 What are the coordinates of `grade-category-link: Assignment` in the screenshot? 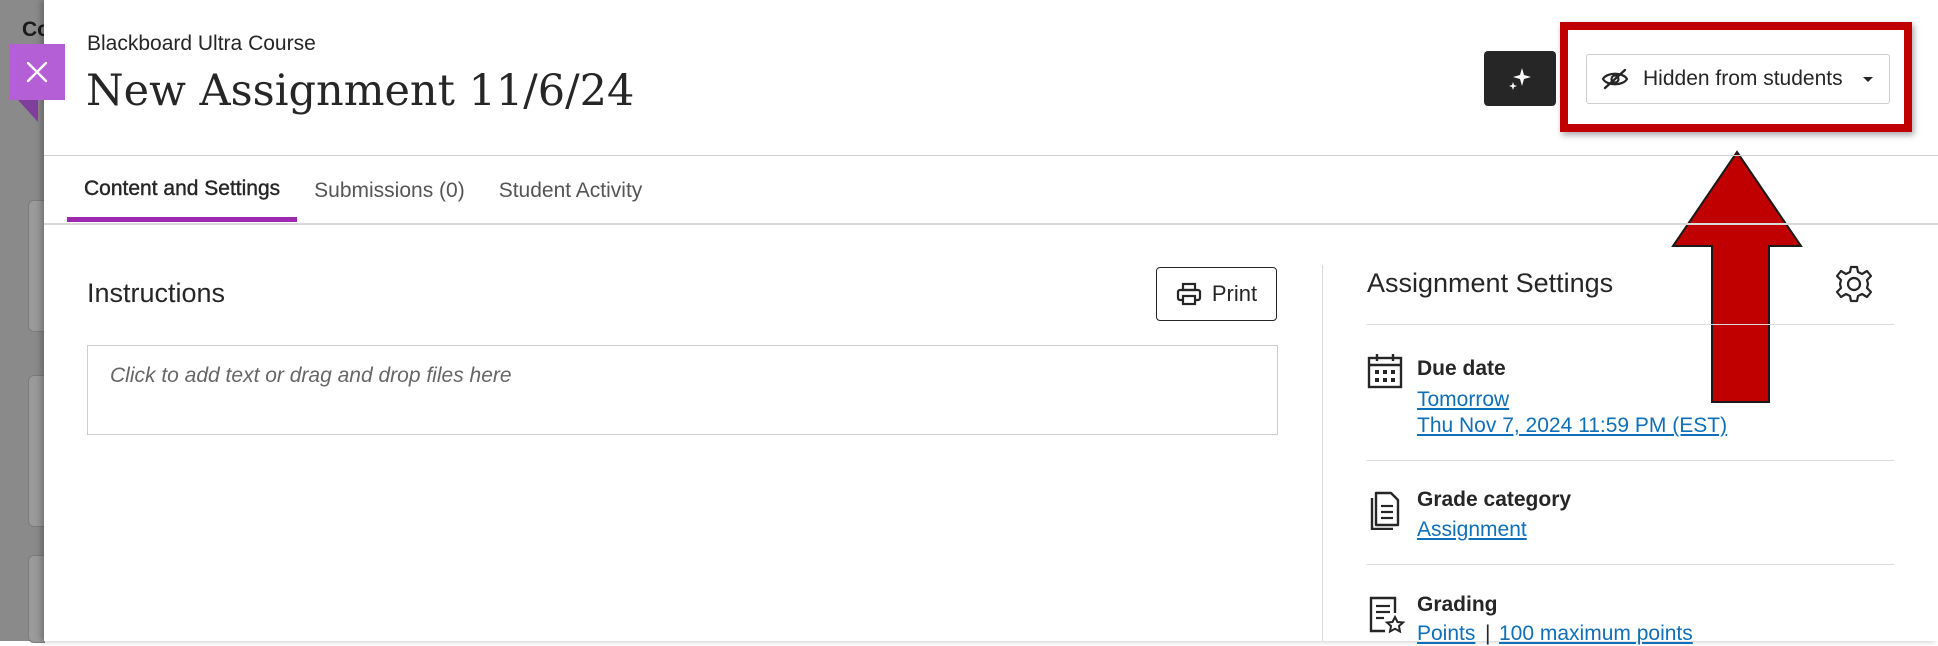 It's located at (1472, 530).